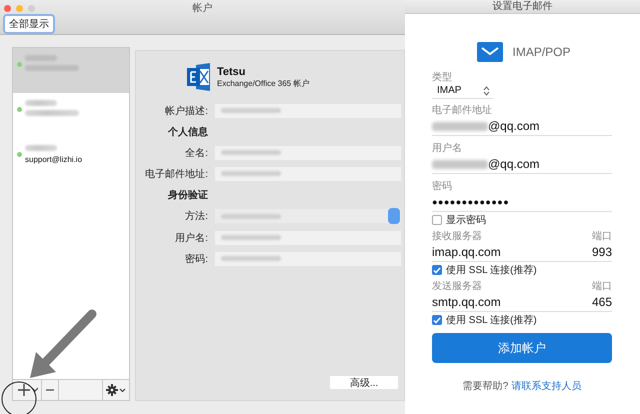  Describe the element at coordinates (485, 386) in the screenshot. I see `help-text: 需要帮助?` at that location.